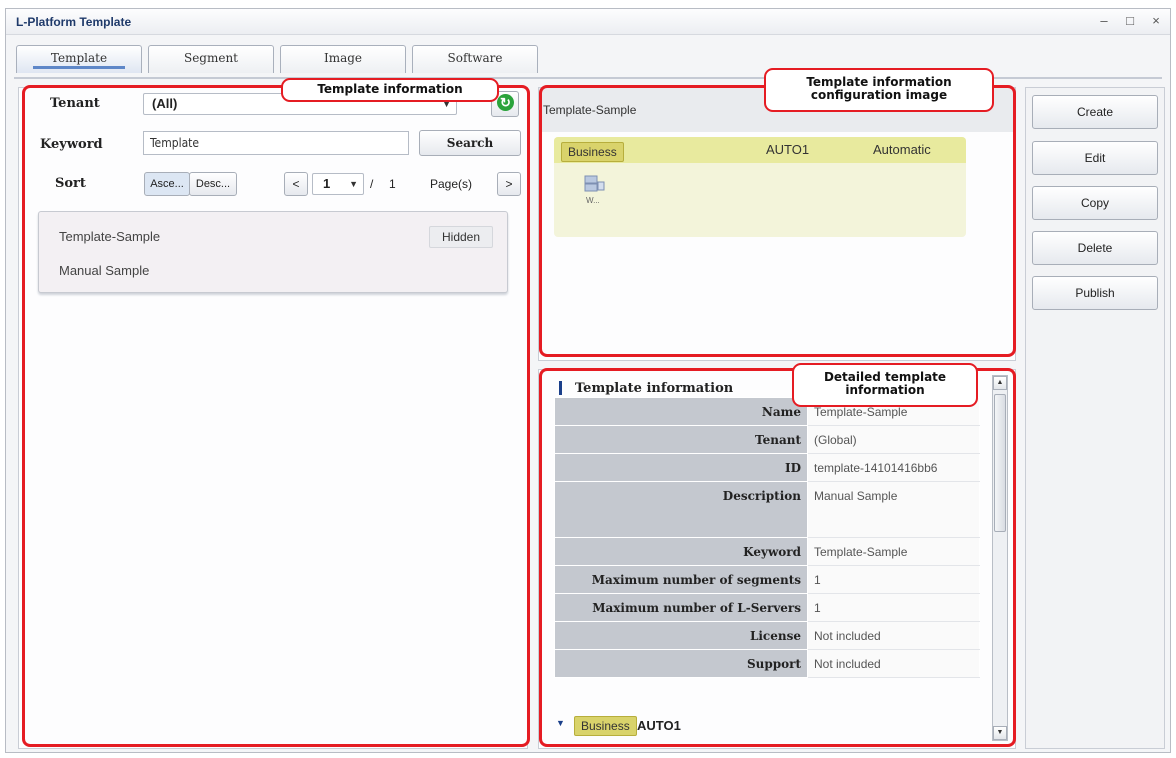 The height and width of the screenshot is (758, 1176). What do you see at coordinates (343, 59) in the screenshot?
I see `tab-image: Image` at bounding box center [343, 59].